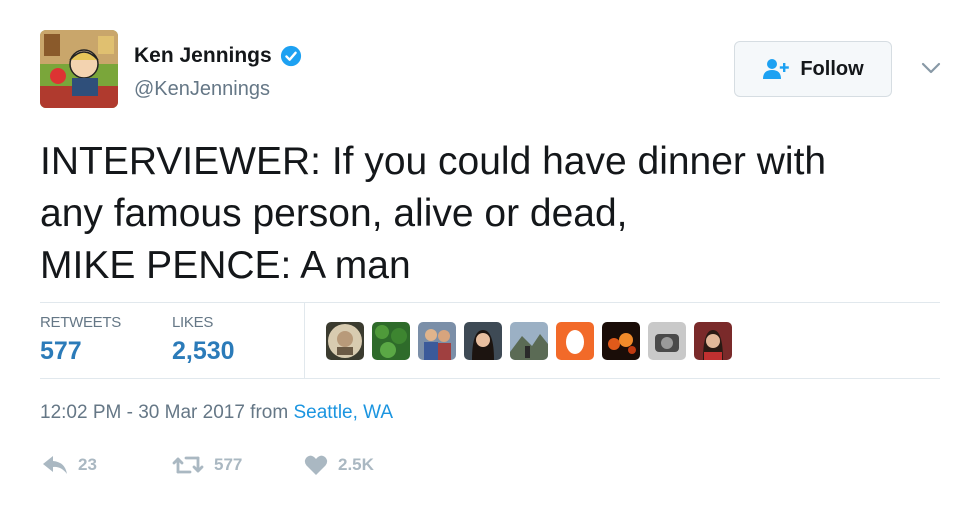 The image size is (980, 527). Describe the element at coordinates (304, 340) in the screenshot. I see `stats-vertical-divider` at that location.